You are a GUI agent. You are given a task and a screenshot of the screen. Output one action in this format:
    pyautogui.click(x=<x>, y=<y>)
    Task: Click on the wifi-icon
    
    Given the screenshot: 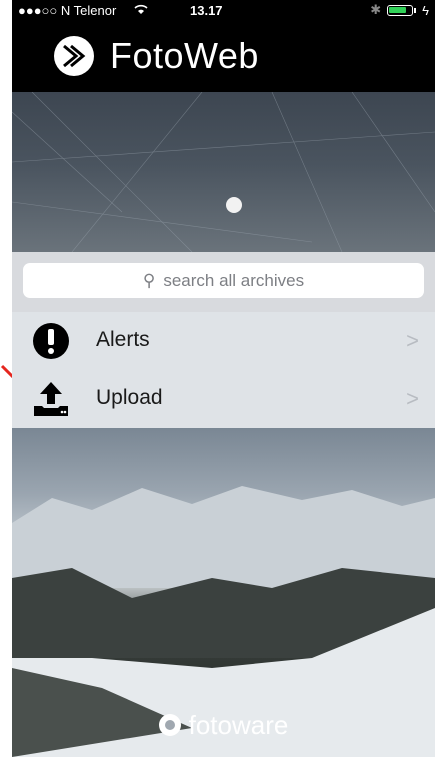 What is the action you would take?
    pyautogui.click(x=141, y=10)
    